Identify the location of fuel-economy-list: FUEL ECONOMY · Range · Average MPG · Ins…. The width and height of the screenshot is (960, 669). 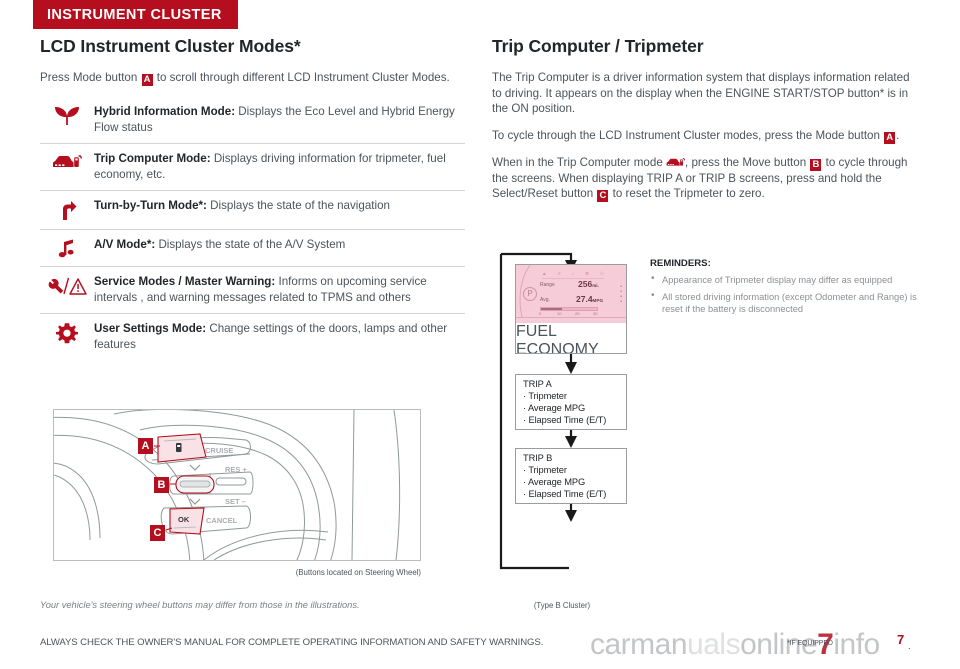
(571, 338).